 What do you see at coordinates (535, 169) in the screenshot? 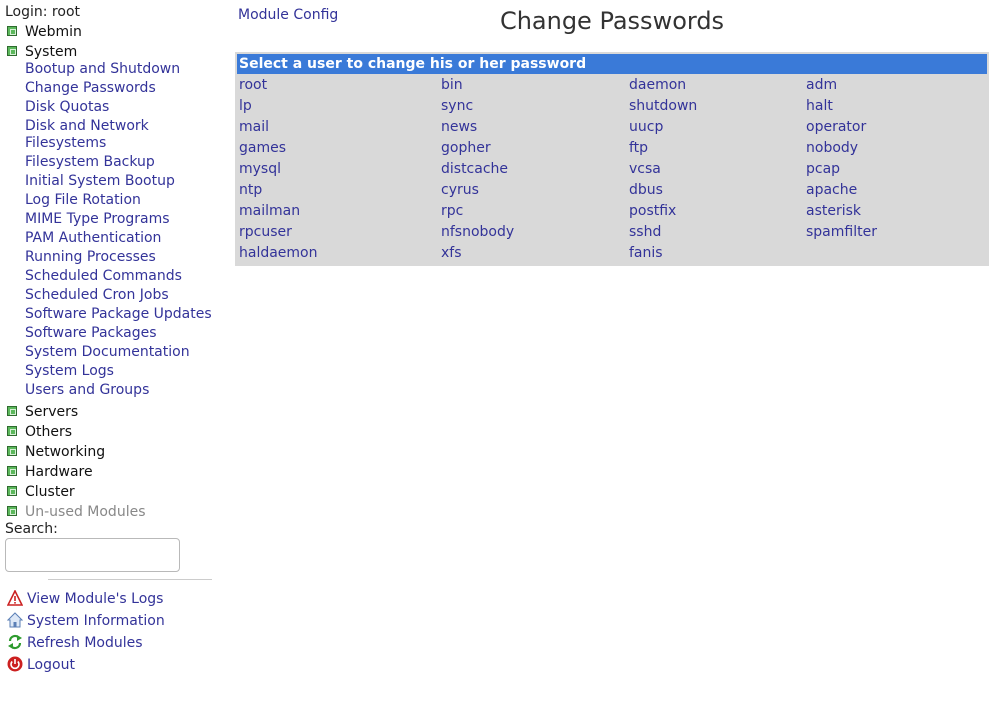
I see `table-cell: distcache` at bounding box center [535, 169].